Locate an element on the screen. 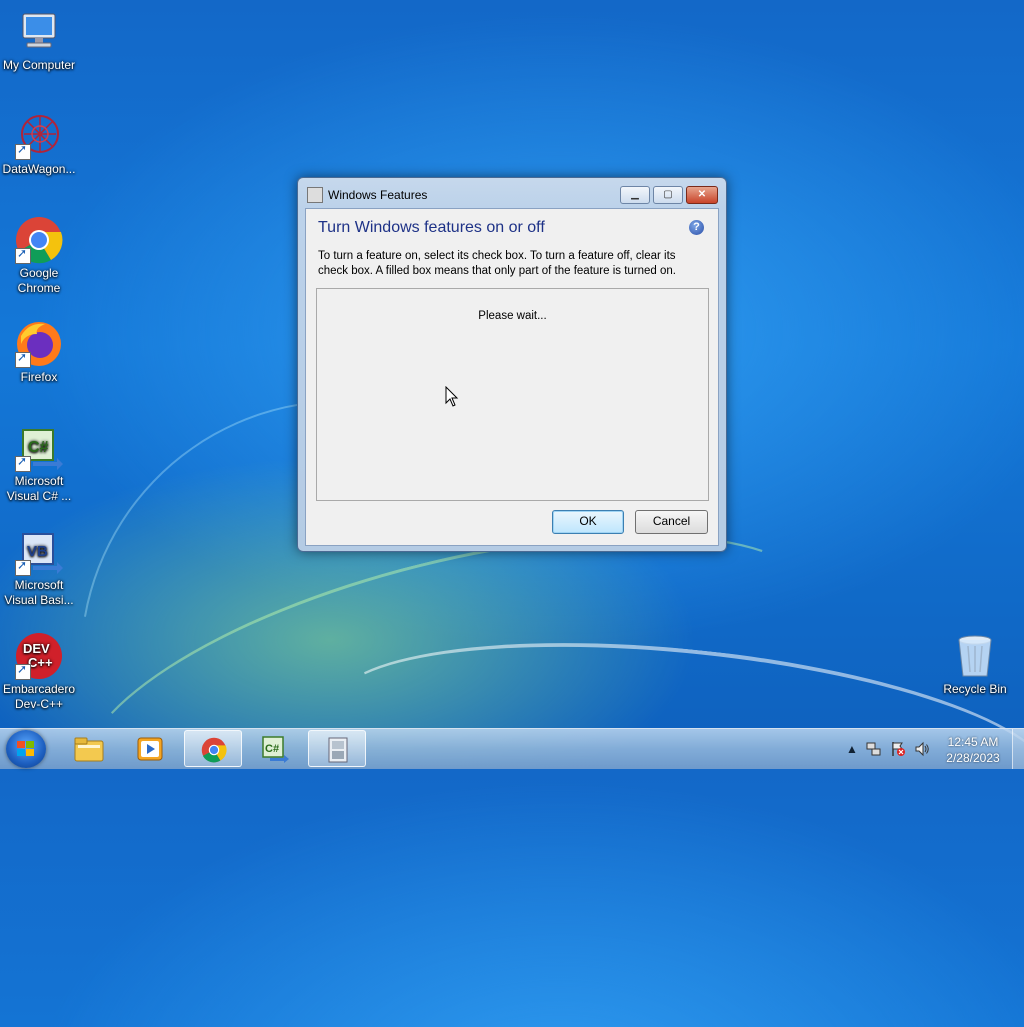  minimize-icon: ▁ is located at coordinates (635, 194).